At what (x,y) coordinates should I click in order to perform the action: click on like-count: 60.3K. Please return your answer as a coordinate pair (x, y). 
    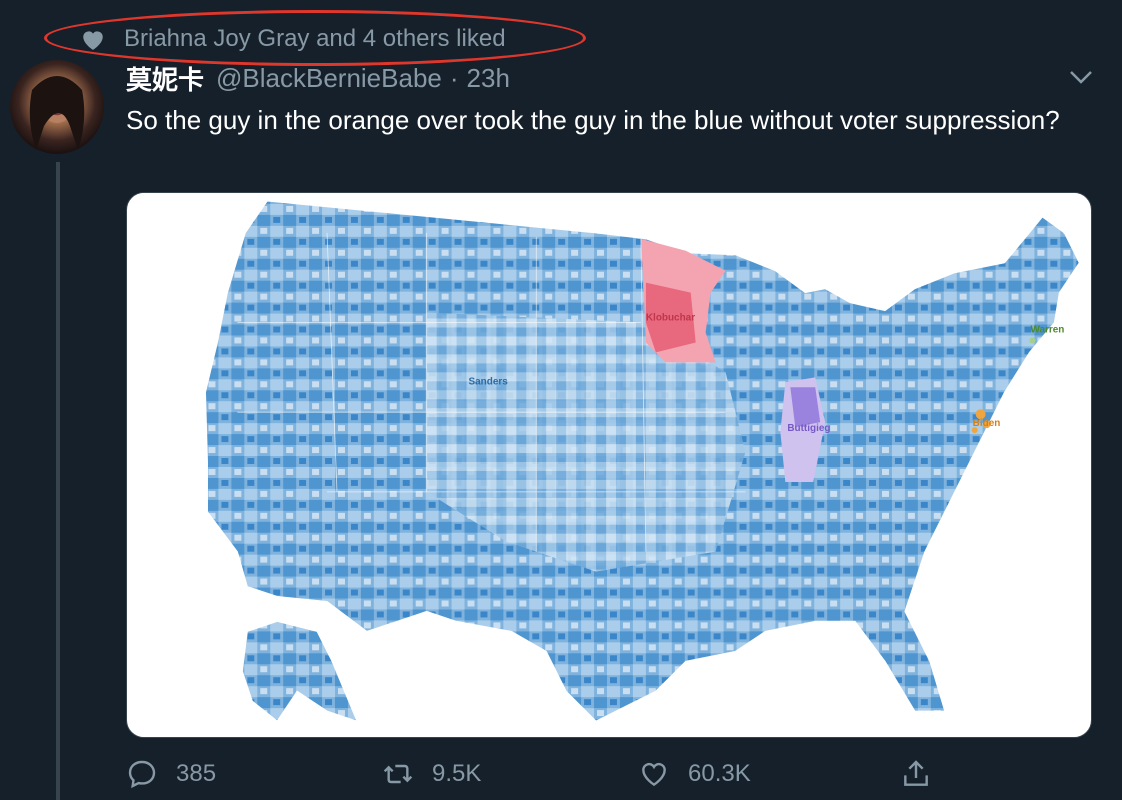
    Looking at the image, I should click on (719, 773).